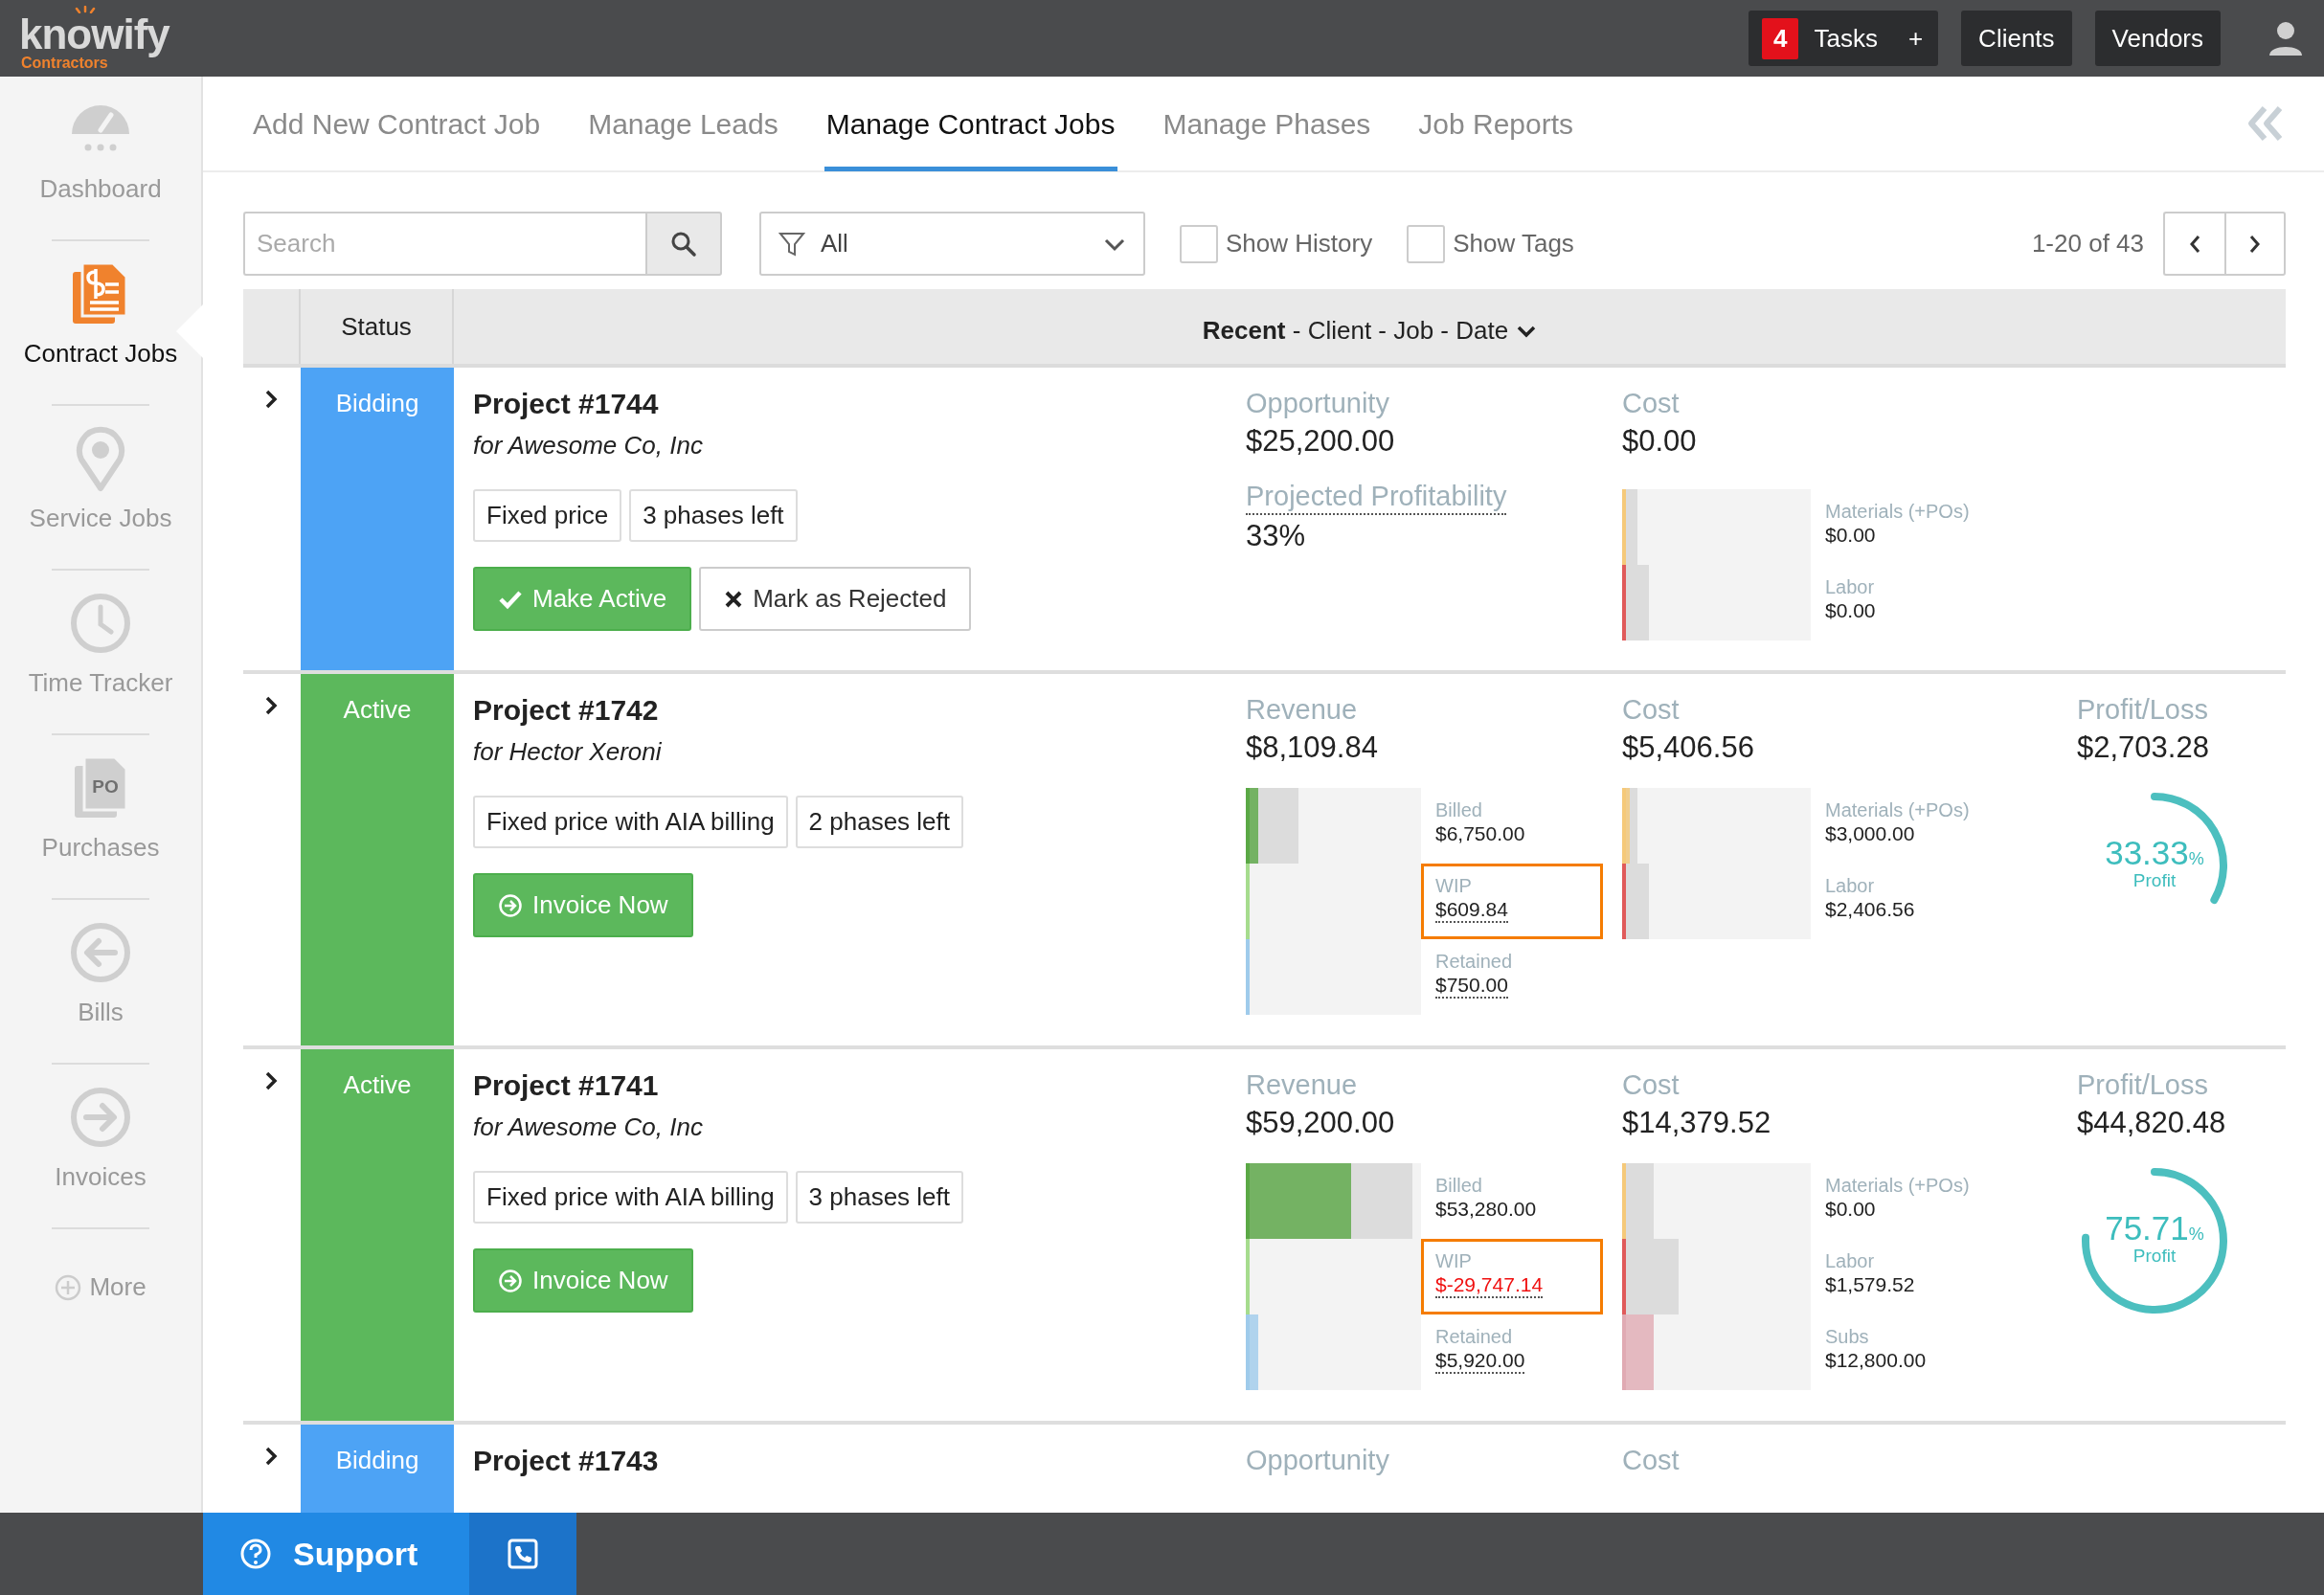  What do you see at coordinates (1847, 1337) in the screenshot?
I see `segment-label: Subs` at bounding box center [1847, 1337].